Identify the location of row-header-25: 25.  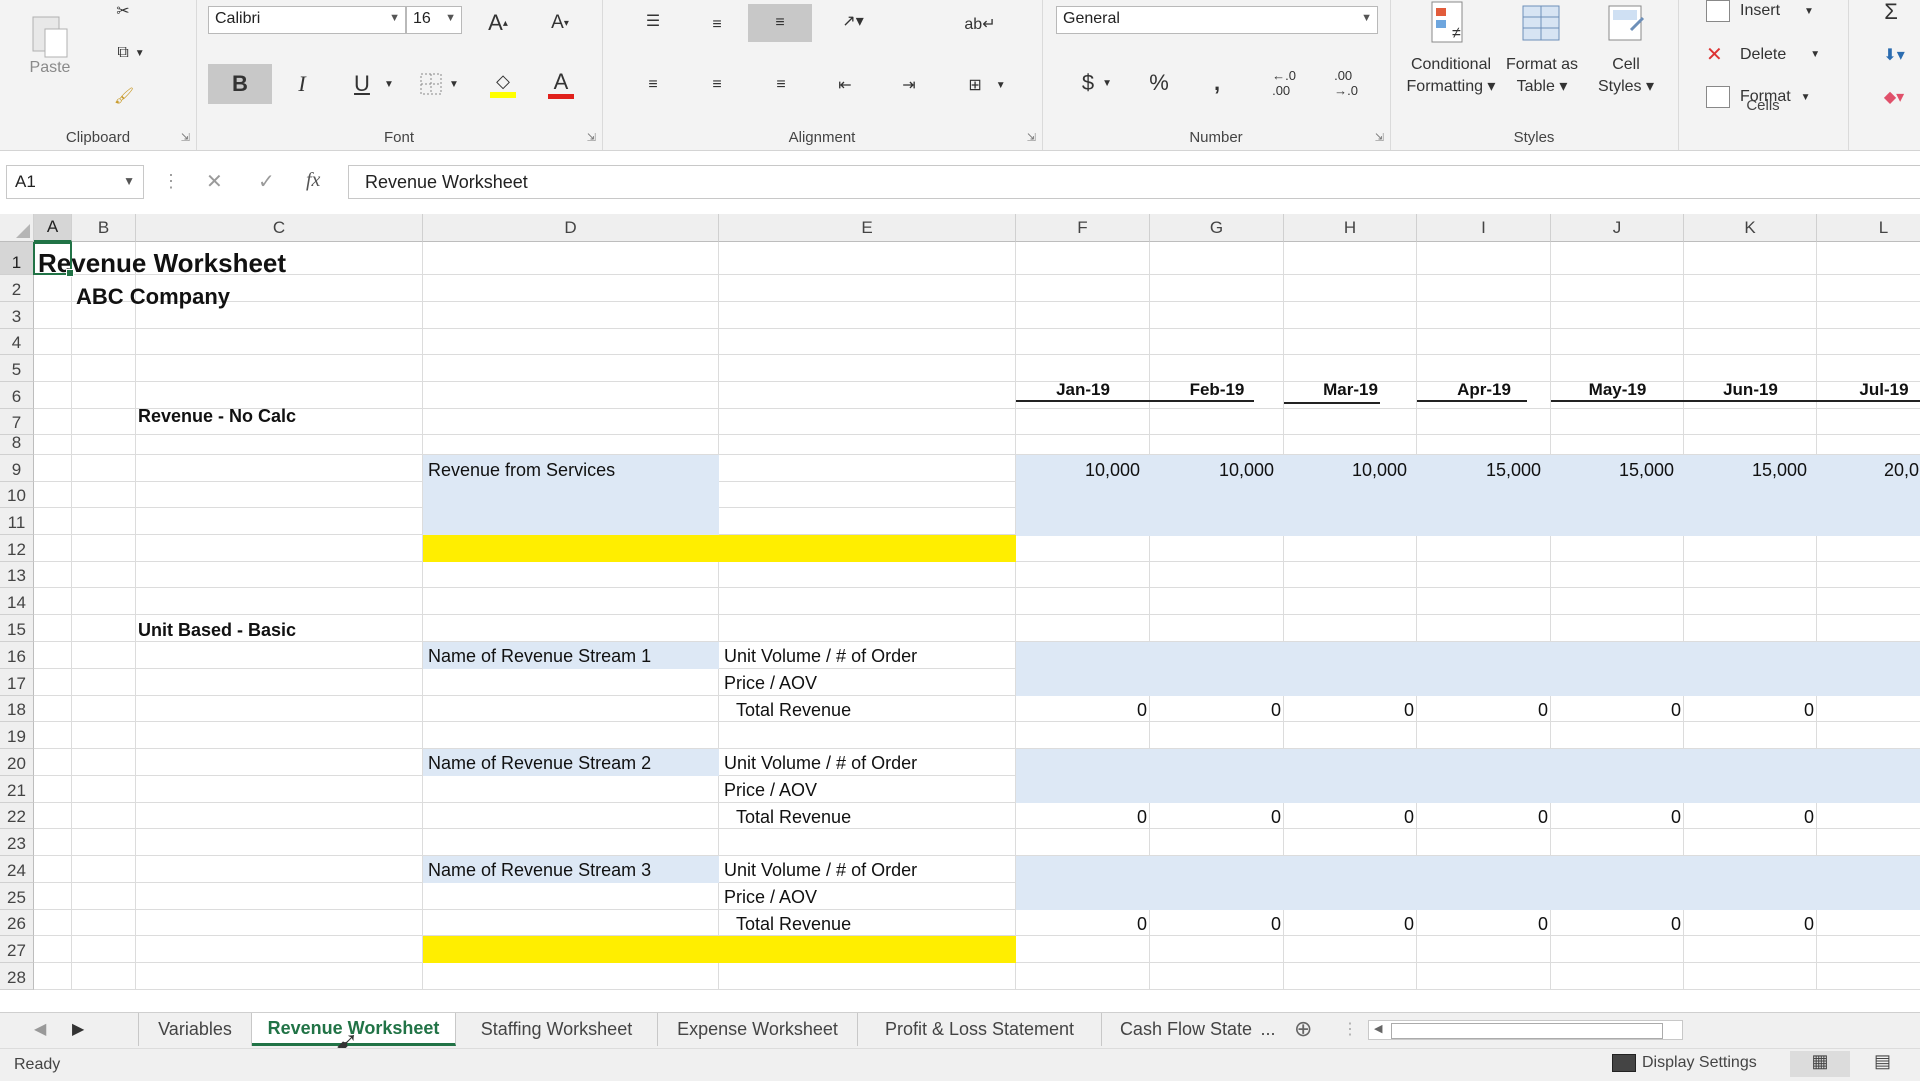
(17, 896).